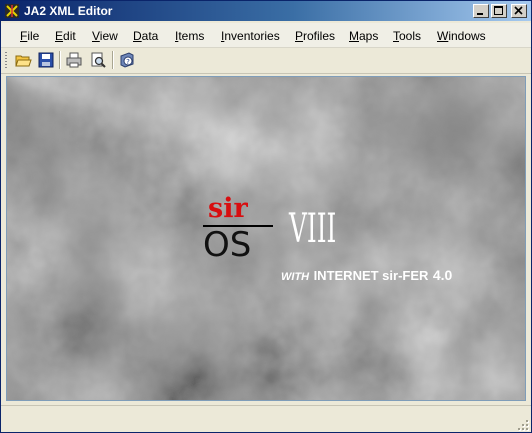  Describe the element at coordinates (480, 14) in the screenshot. I see `minimize-icon` at that location.